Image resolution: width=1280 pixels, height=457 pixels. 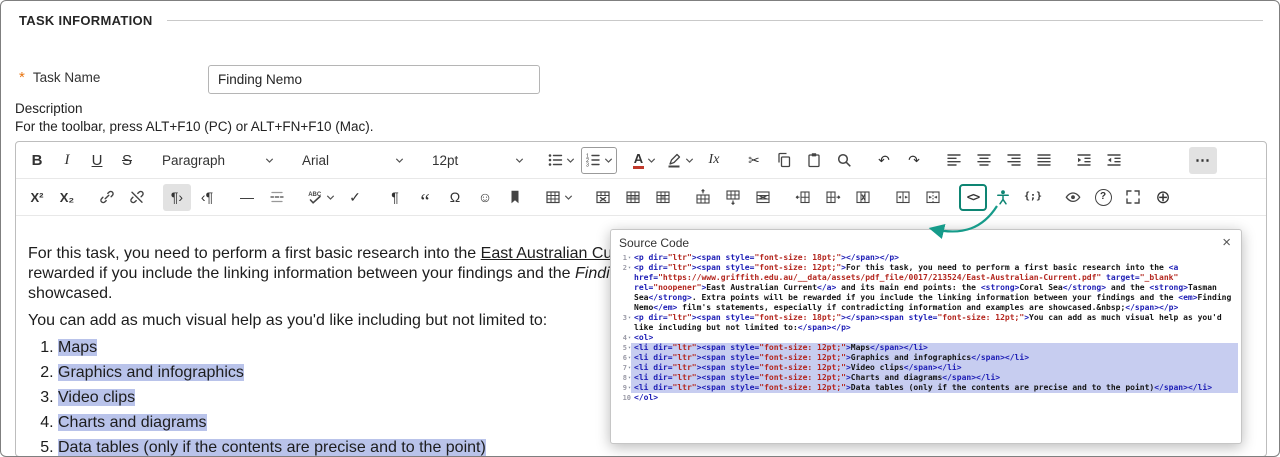 I want to click on code-sample-button: {;}, so click(x=1033, y=197).